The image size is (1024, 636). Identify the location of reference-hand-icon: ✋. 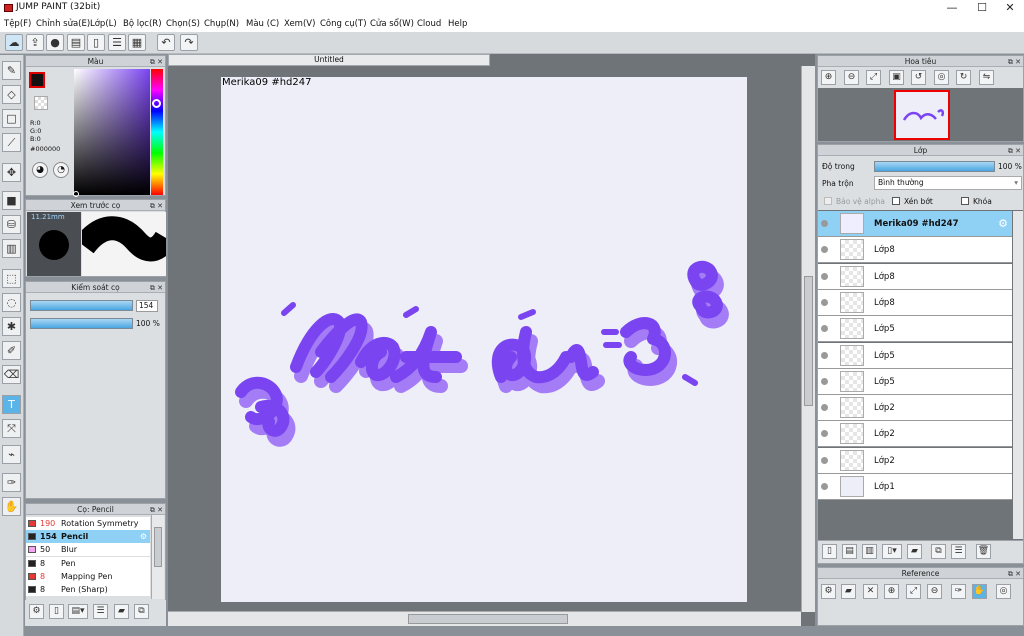
(979, 591).